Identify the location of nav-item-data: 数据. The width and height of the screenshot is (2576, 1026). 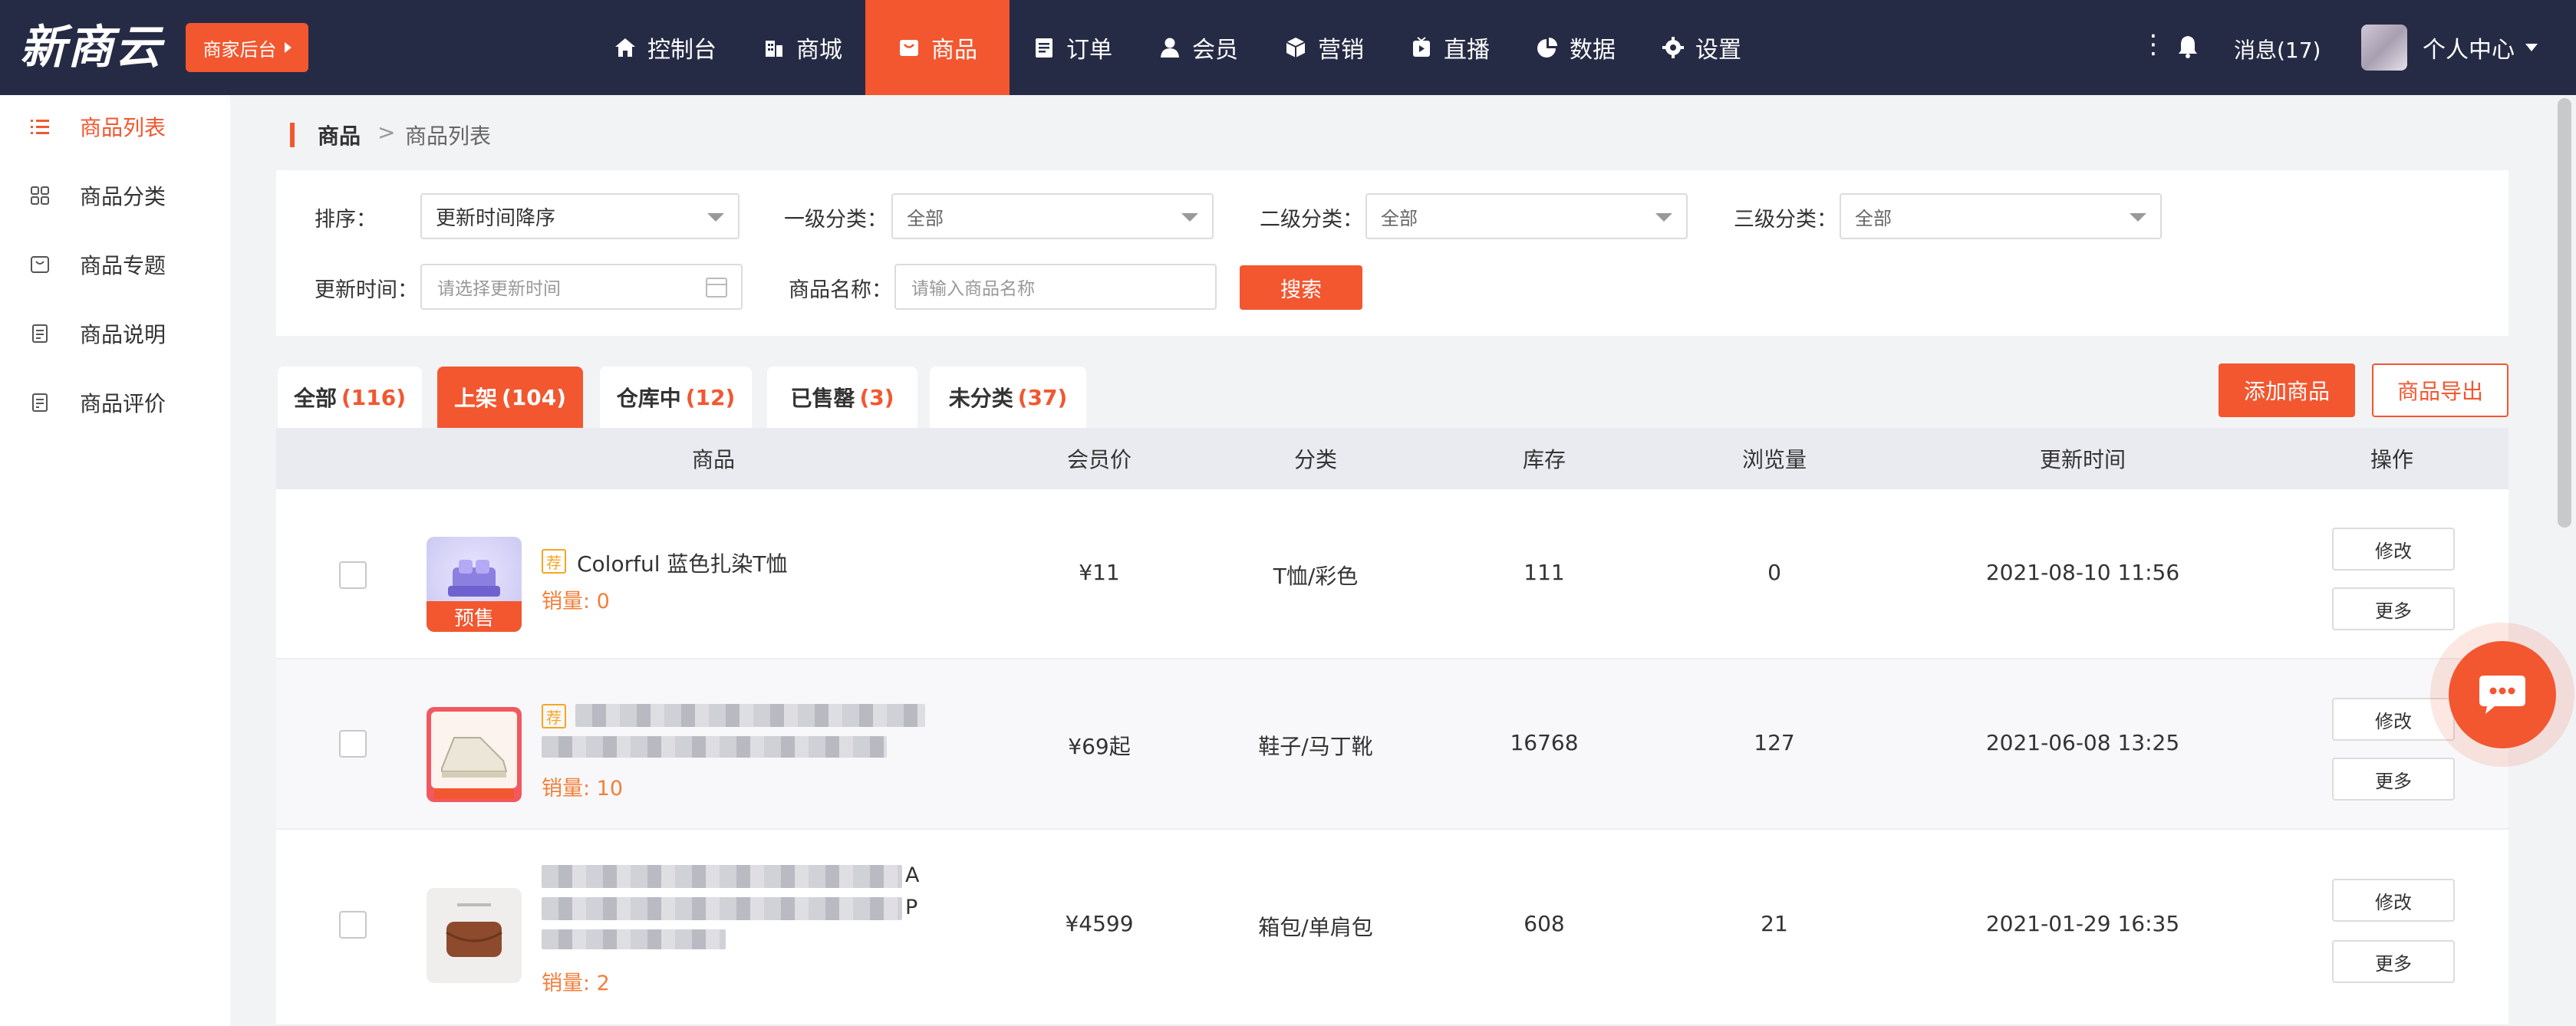
(1576, 47).